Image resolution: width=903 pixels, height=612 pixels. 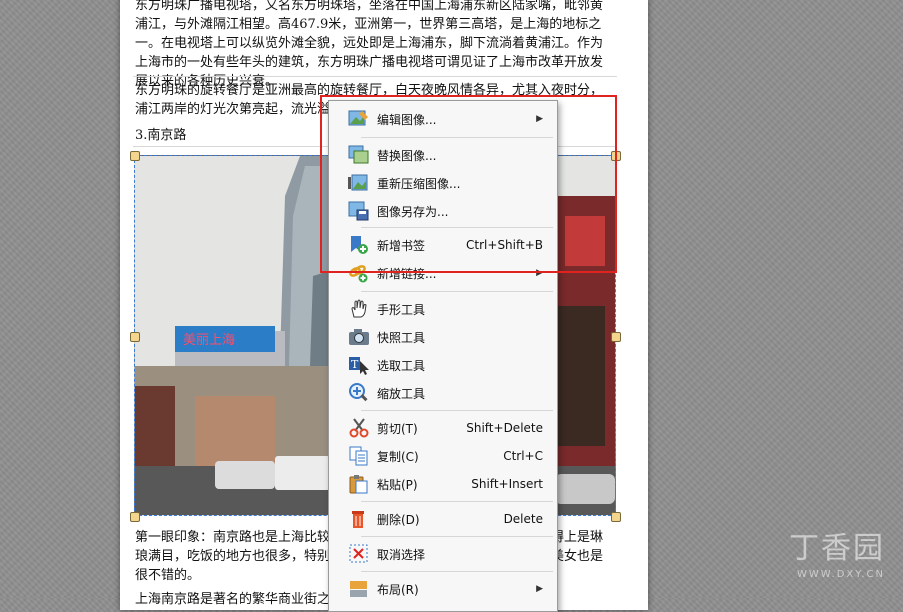 What do you see at coordinates (359, 428) in the screenshot?
I see `scissors-icon` at bounding box center [359, 428].